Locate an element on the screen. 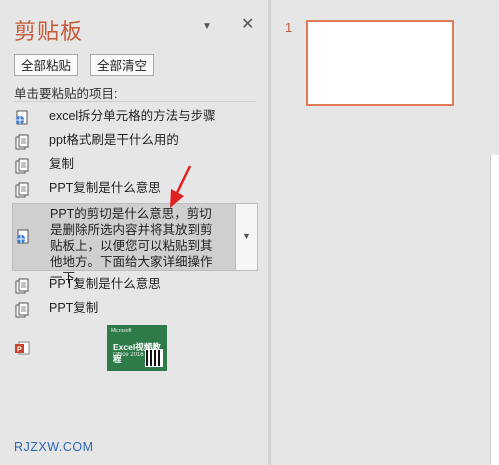 This screenshot has height=465, width=499. thumbnail-subtitle: Office 2016 is located at coordinates (128, 355).